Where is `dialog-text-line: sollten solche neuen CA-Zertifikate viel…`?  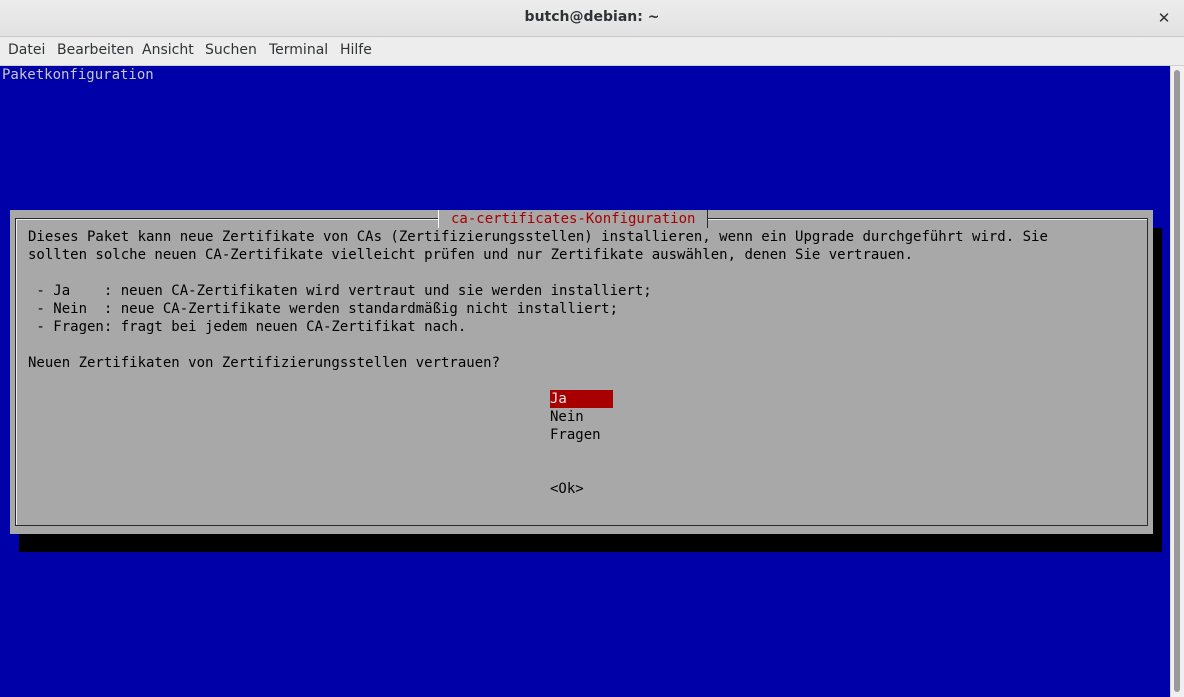
dialog-text-line: sollten solche neuen CA-Zertifikate viel… is located at coordinates (471, 255).